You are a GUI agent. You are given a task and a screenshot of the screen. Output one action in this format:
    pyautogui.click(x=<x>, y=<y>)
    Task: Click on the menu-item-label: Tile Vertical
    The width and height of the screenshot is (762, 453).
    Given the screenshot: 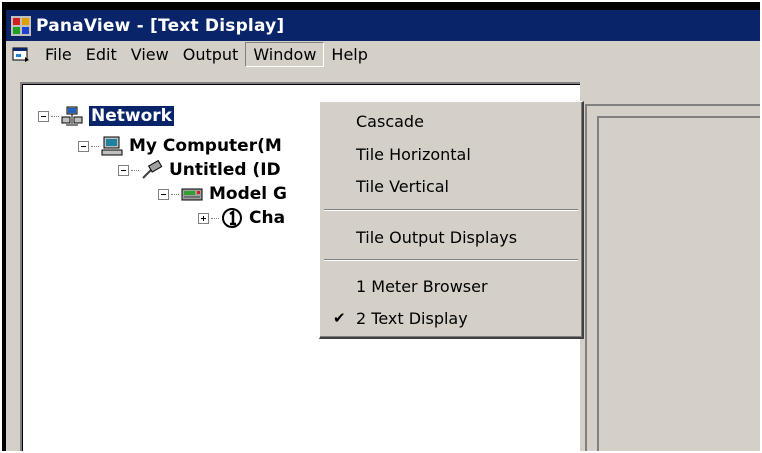 What is the action you would take?
    pyautogui.click(x=402, y=186)
    